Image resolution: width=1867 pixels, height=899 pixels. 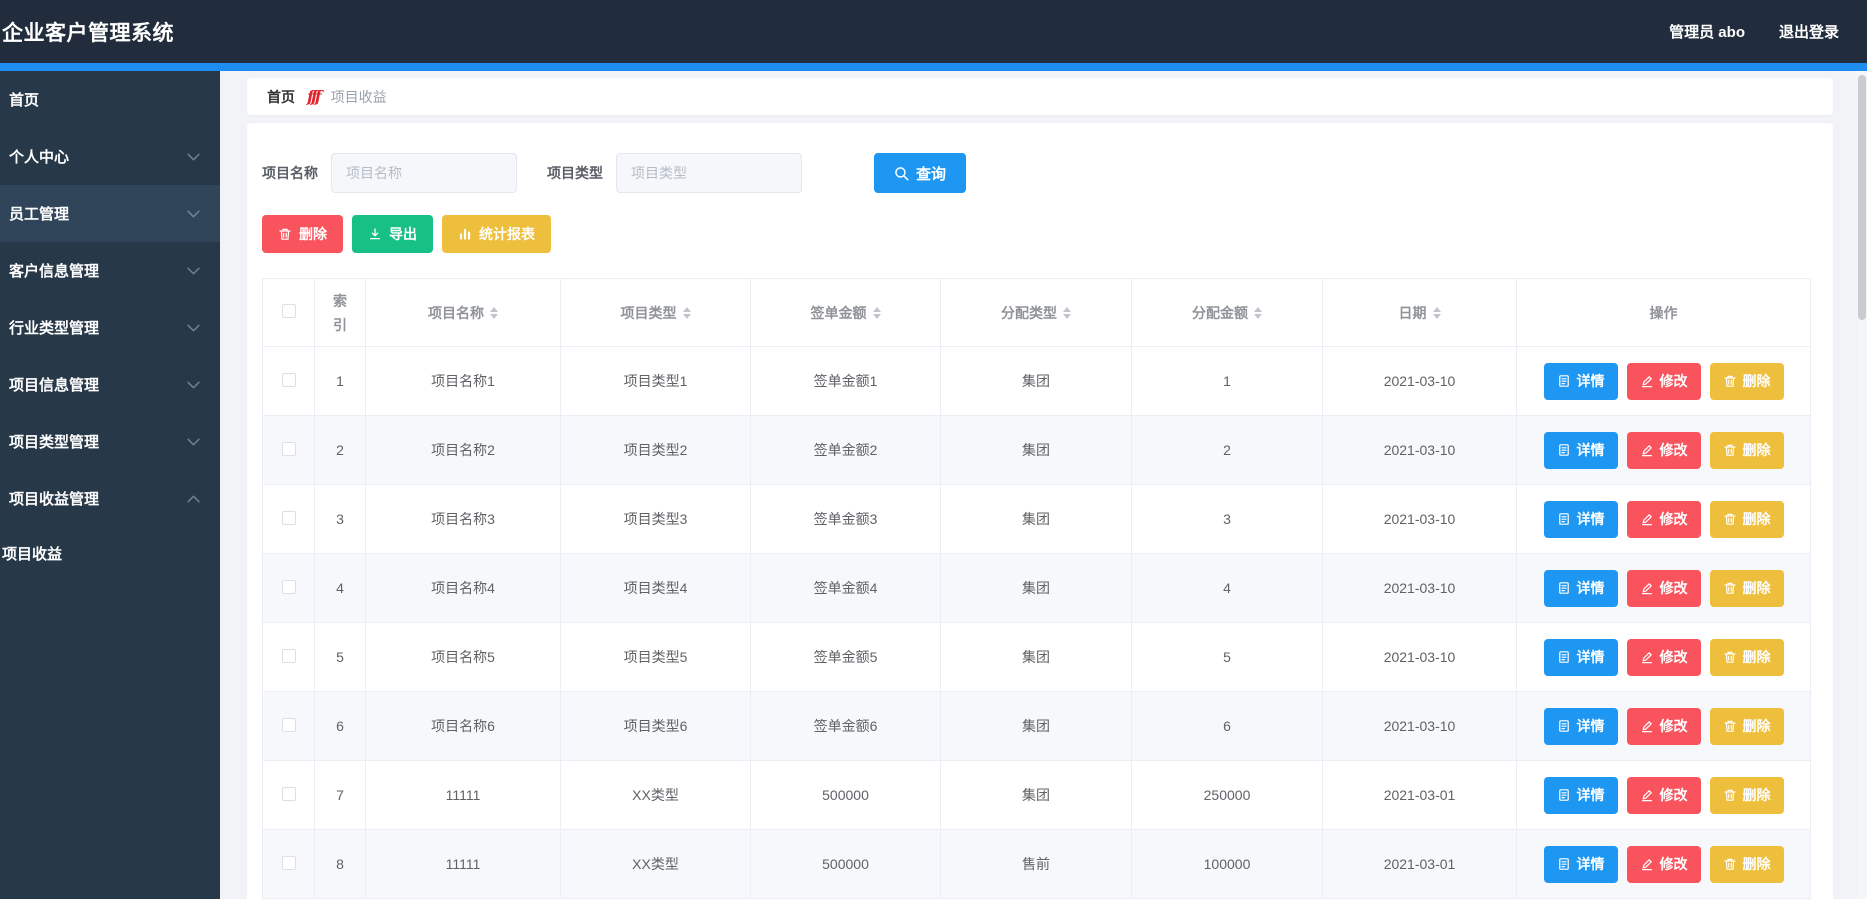 I want to click on cell-date: 2021-03-10, so click(x=1419, y=726).